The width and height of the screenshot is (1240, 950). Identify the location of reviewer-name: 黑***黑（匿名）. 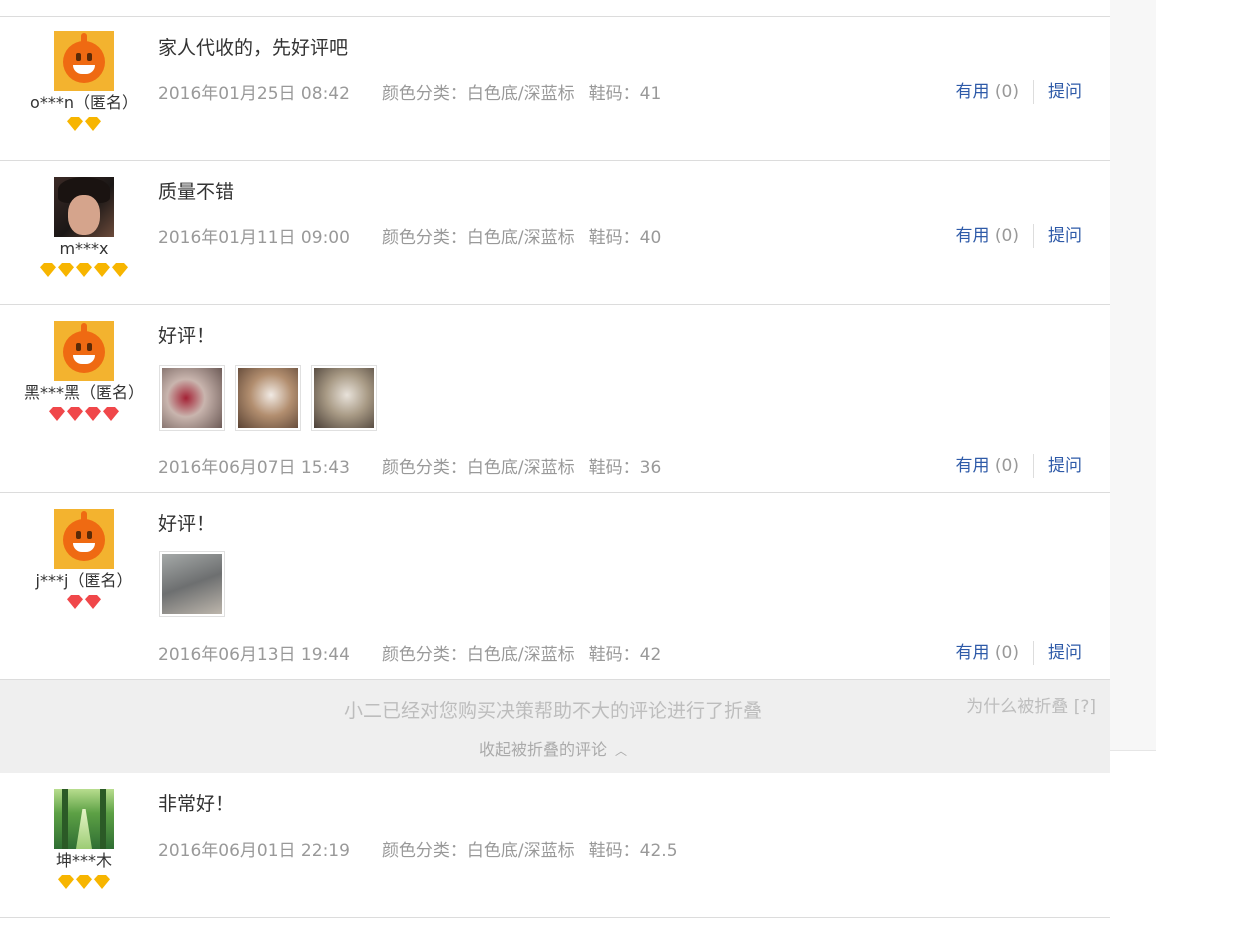
(83, 392).